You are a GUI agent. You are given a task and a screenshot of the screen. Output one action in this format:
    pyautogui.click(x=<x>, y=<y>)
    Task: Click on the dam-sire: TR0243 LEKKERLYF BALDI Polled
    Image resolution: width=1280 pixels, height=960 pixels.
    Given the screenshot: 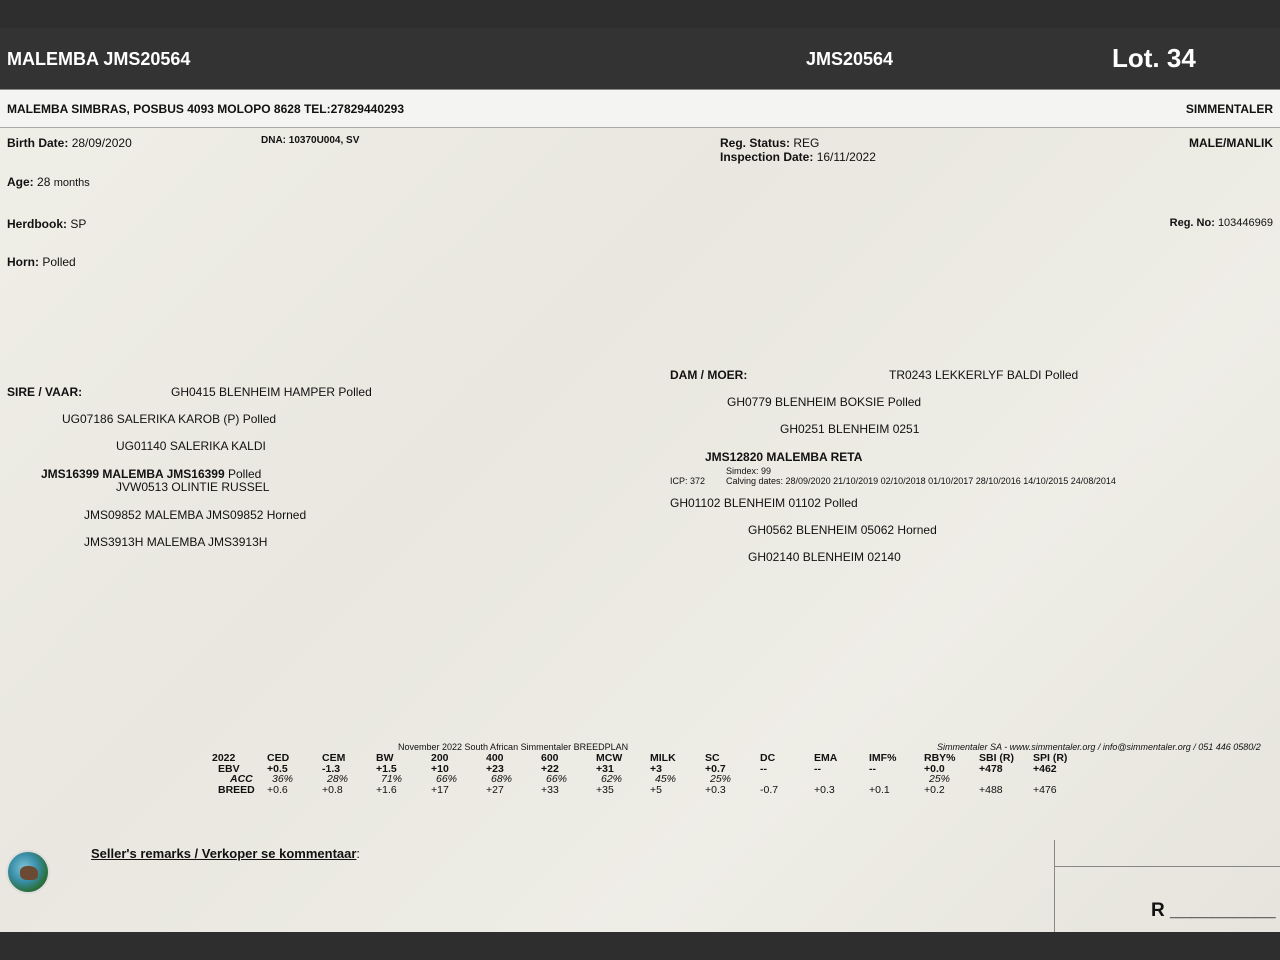 What is the action you would take?
    pyautogui.click(x=984, y=375)
    